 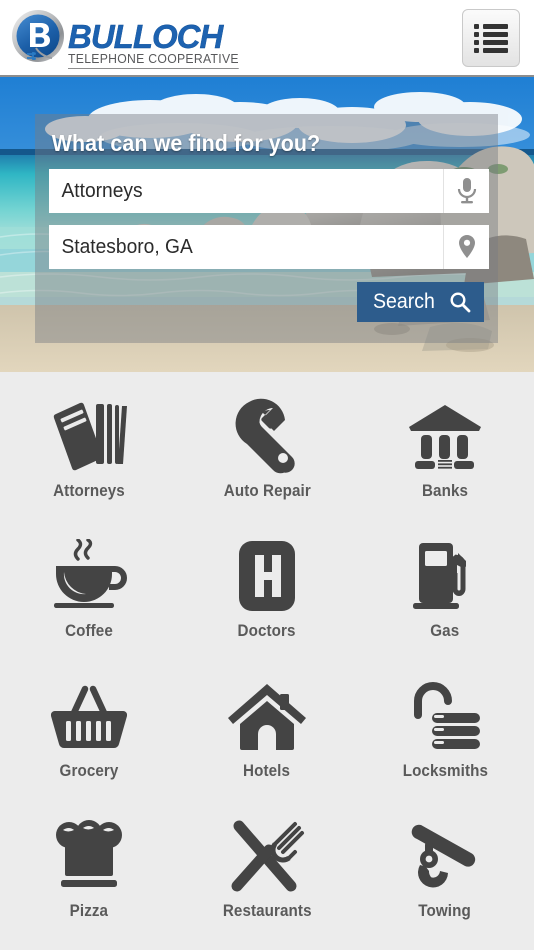 I want to click on category-pizza: Pizza, so click(x=89, y=872).